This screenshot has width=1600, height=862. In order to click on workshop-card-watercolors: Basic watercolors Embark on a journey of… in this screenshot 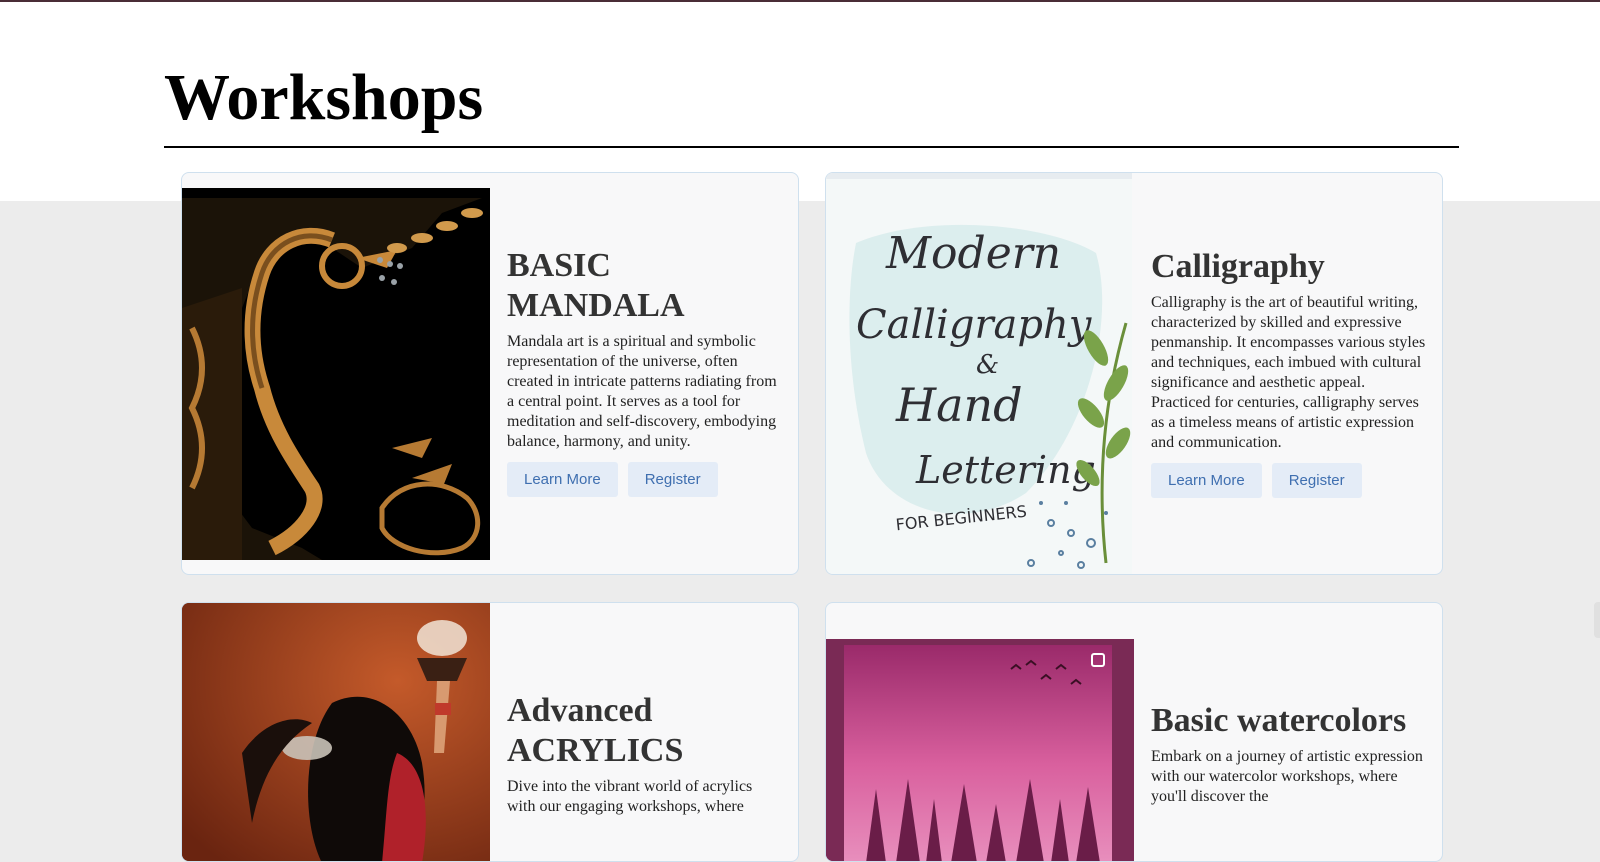, I will do `click(1134, 732)`.